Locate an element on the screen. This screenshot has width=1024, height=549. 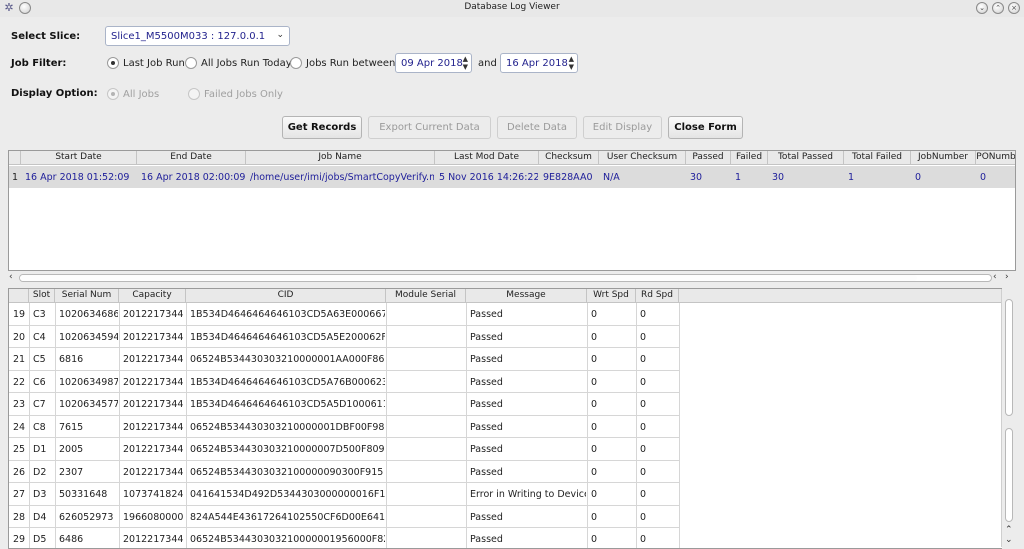
jobs-column-header: End Date is located at coordinates (191, 158).